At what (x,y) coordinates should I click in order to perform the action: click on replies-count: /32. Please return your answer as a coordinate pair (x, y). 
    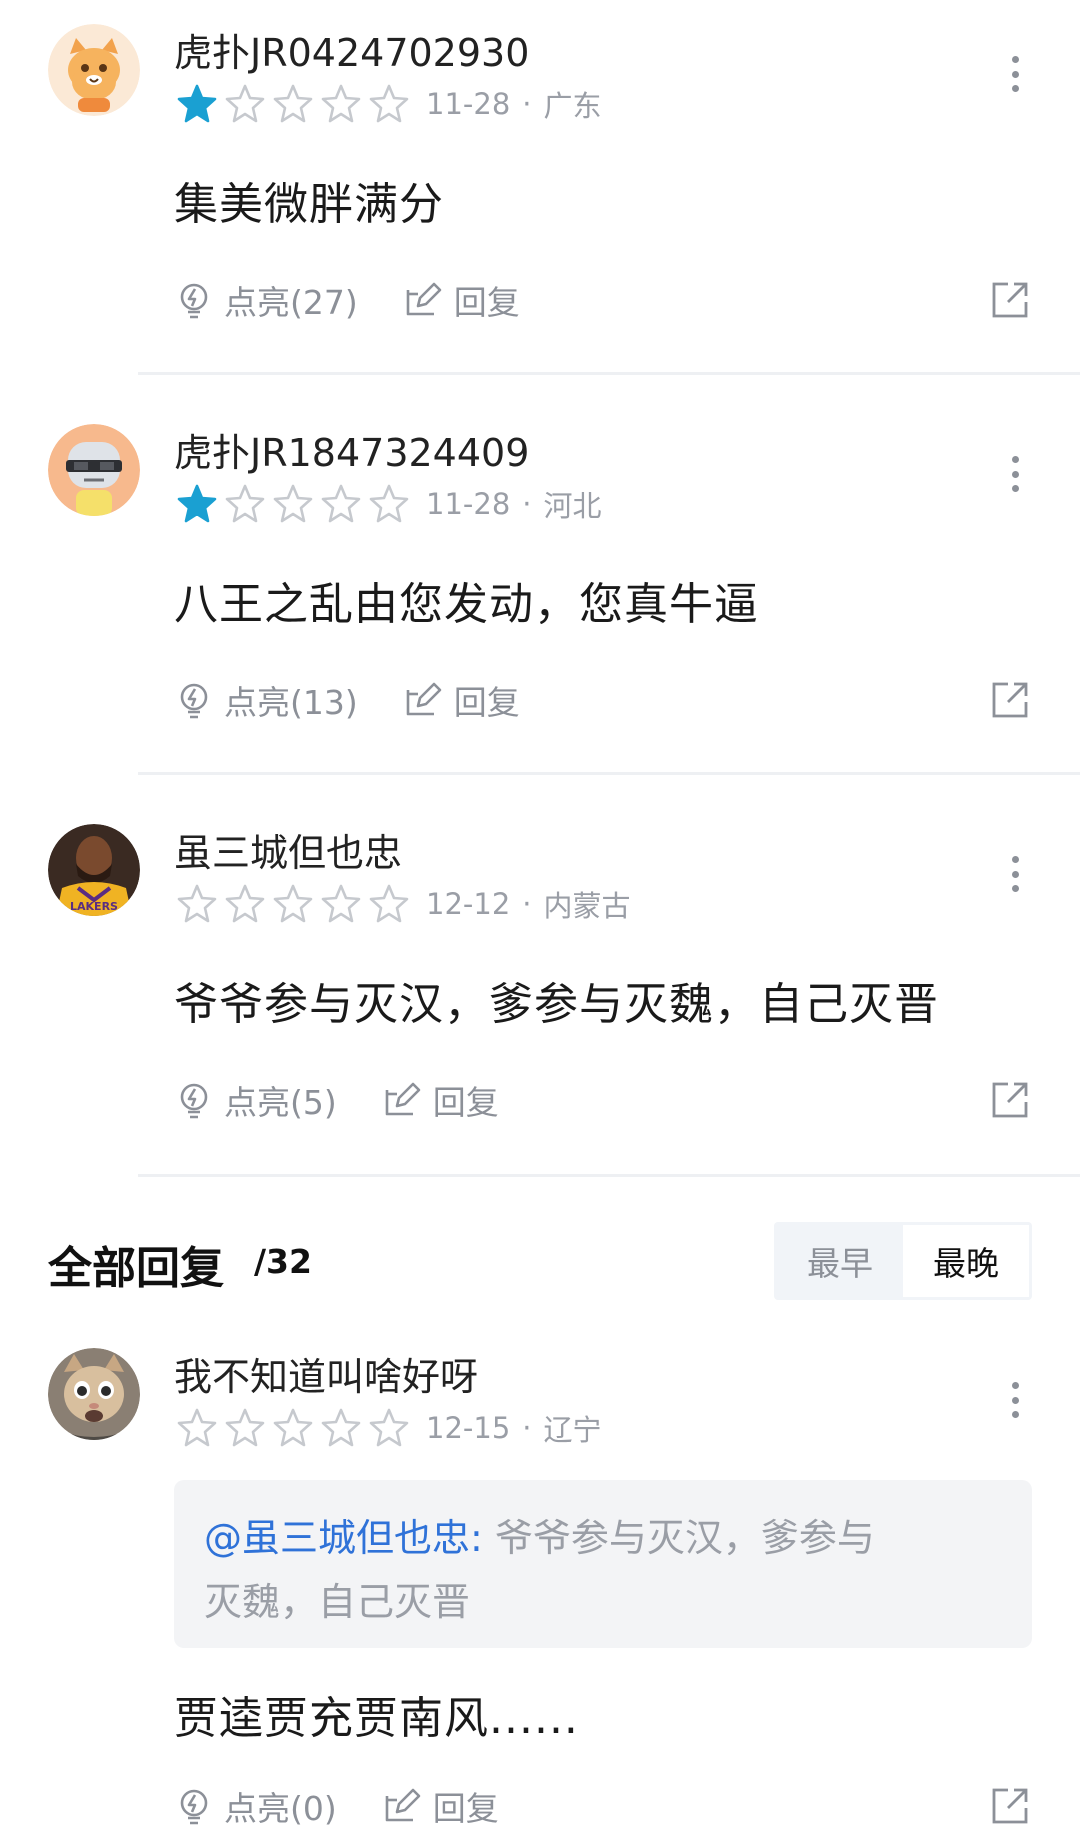
    Looking at the image, I should click on (283, 1261).